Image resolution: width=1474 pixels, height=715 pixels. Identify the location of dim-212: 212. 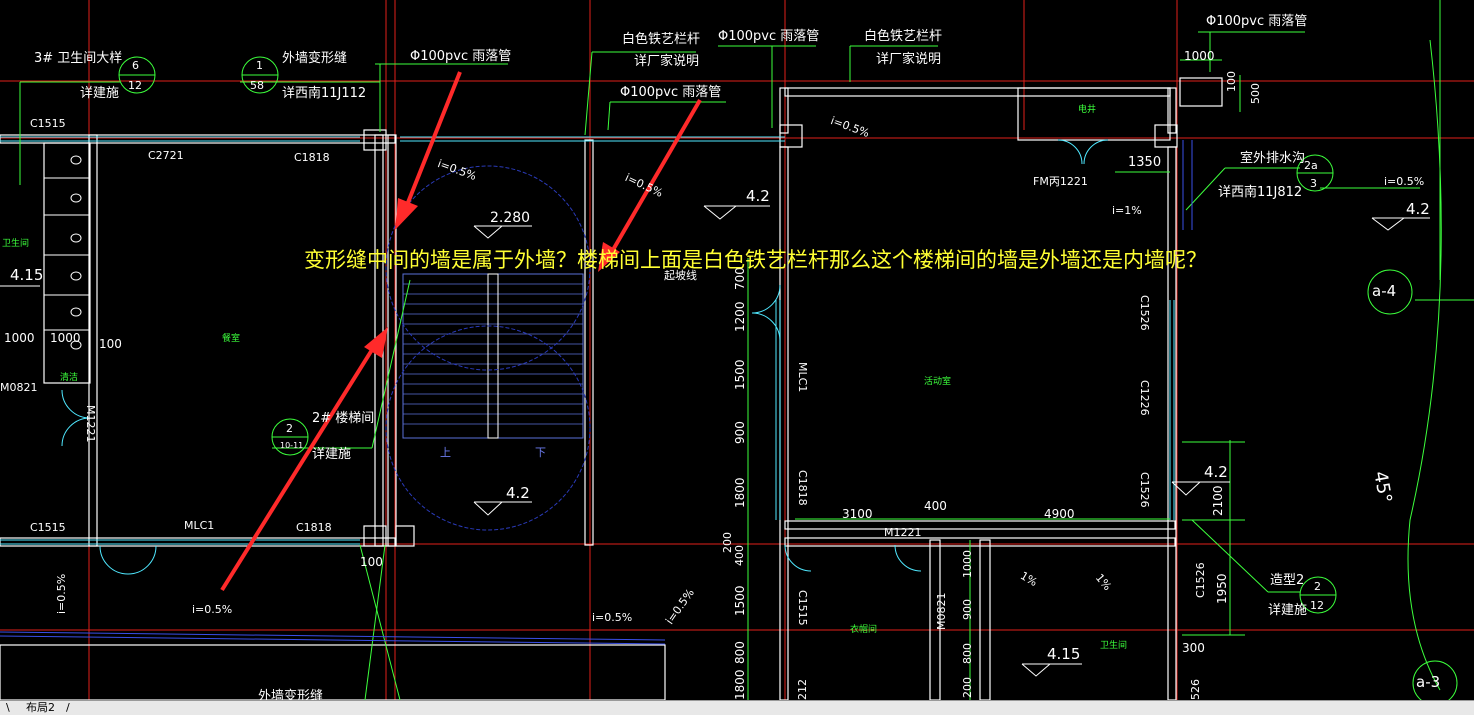
(802, 689).